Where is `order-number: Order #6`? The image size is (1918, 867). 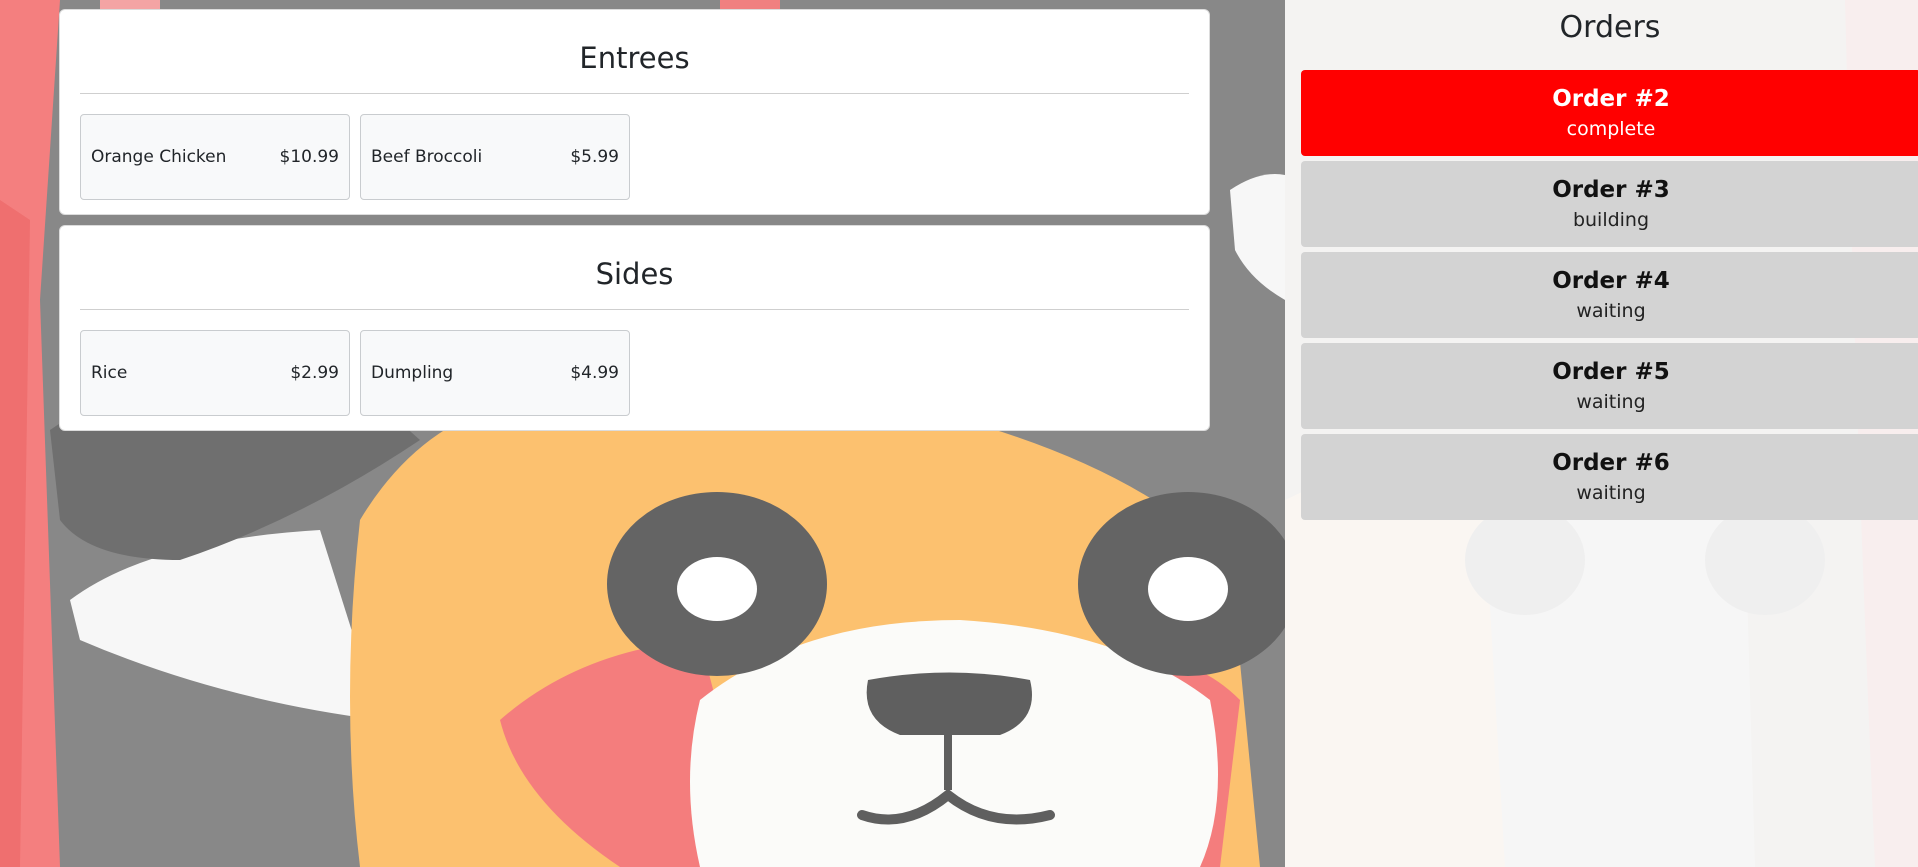 order-number: Order #6 is located at coordinates (1611, 463).